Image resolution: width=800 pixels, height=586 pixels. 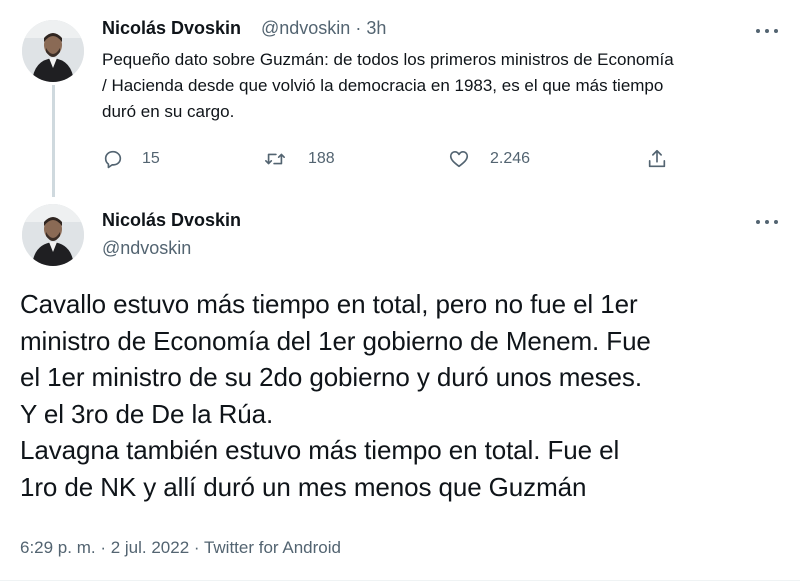 I want to click on main-author-name: Nicolás Dvoskin, so click(x=171, y=220).